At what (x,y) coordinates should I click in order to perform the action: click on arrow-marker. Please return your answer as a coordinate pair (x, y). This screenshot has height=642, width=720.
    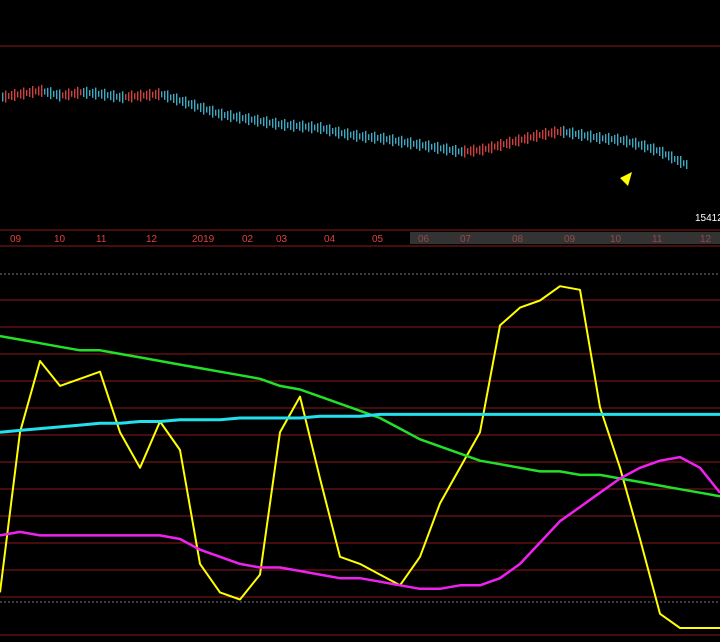
    Looking at the image, I should click on (626, 179).